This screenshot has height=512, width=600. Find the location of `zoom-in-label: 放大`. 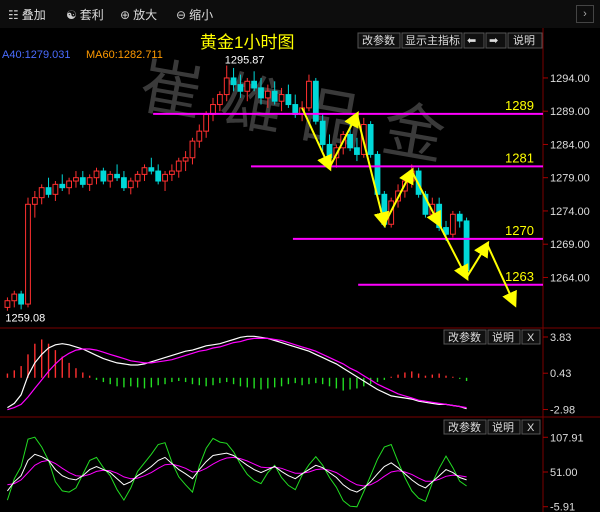

zoom-in-label: 放大 is located at coordinates (145, 15).